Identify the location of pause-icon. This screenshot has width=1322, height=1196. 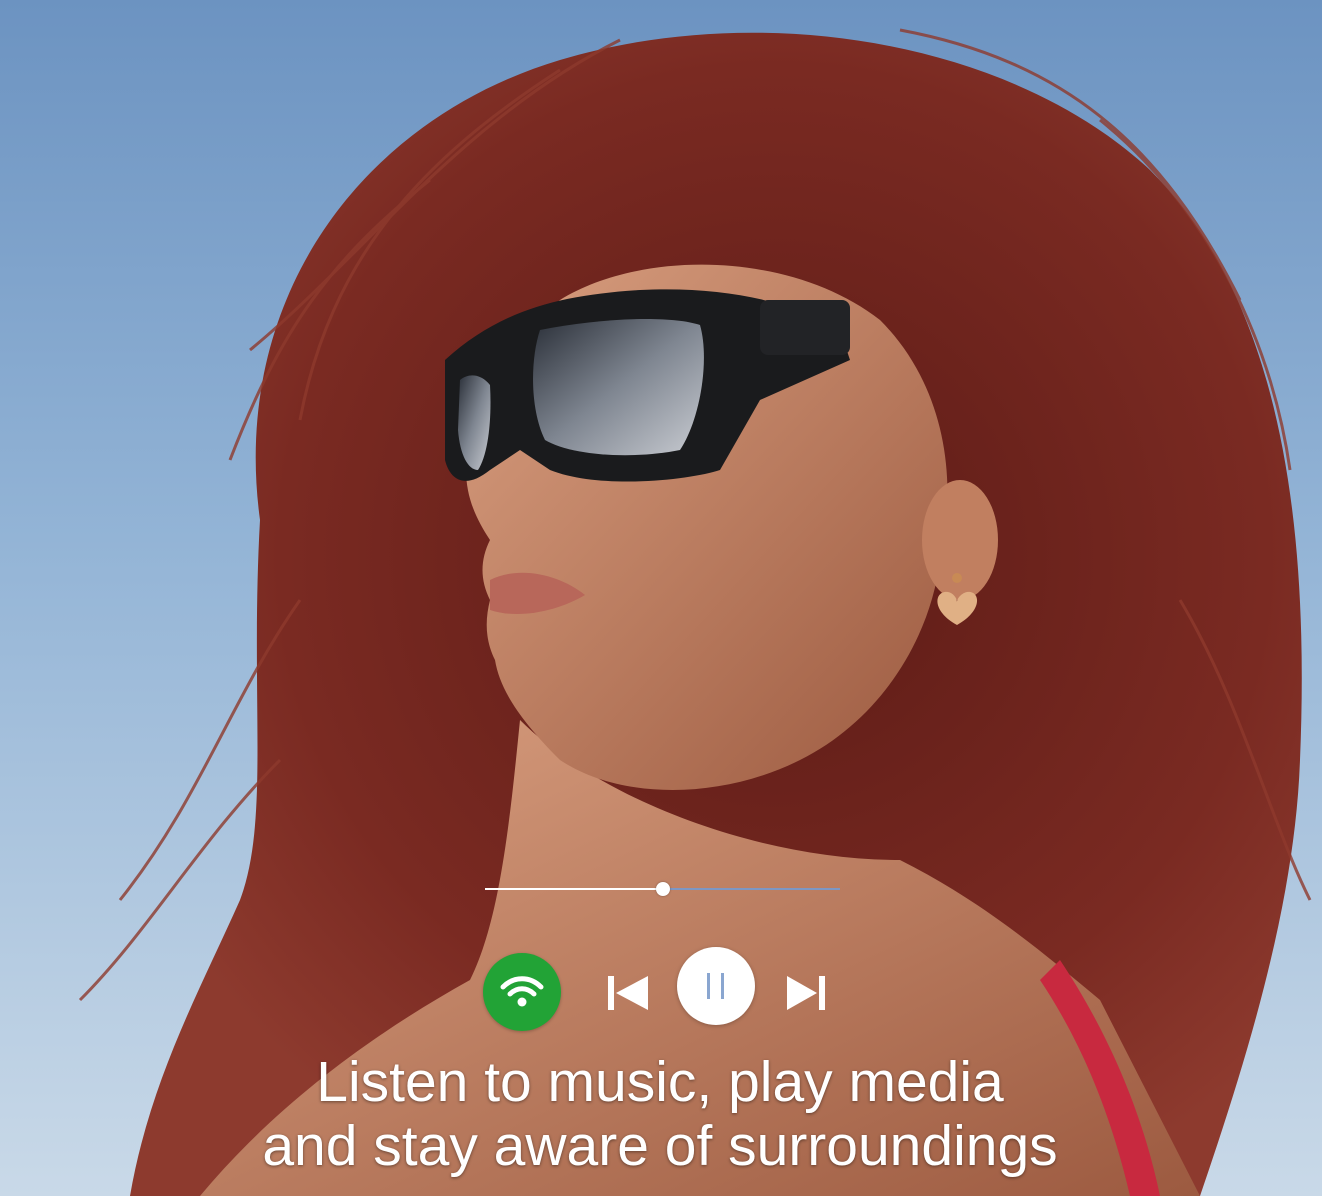
(715, 986).